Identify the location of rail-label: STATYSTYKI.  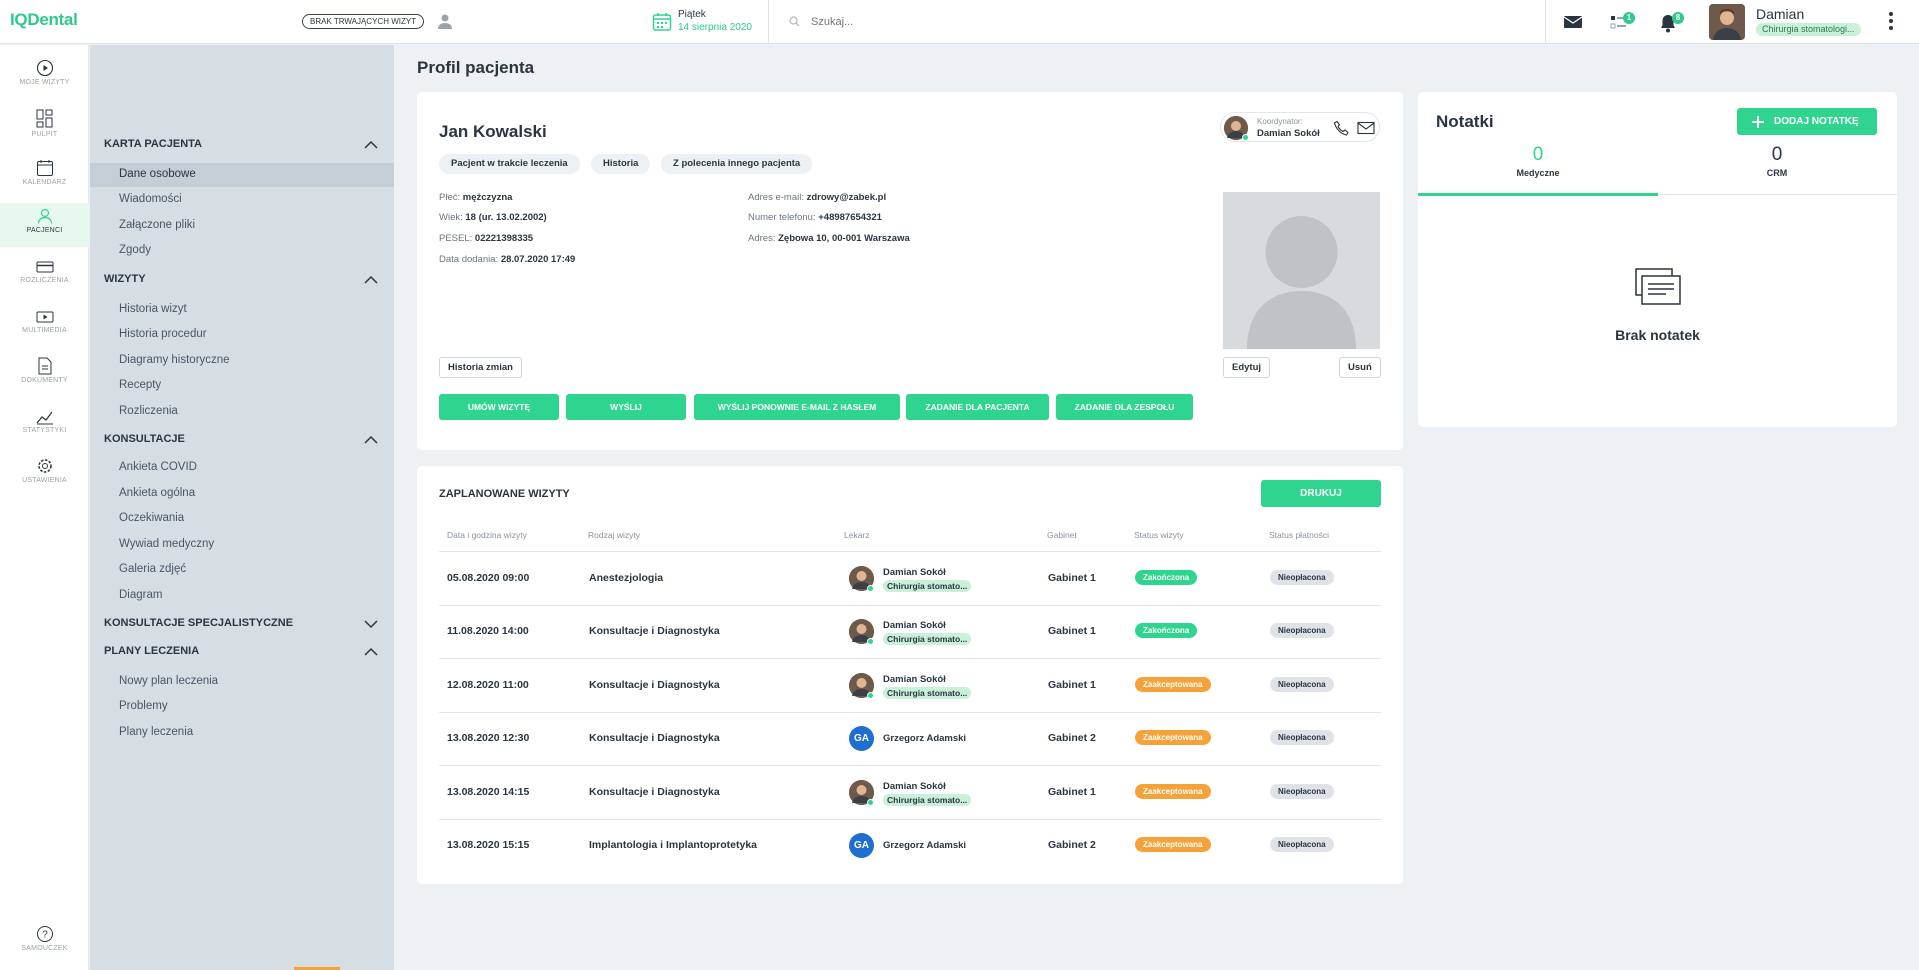
(44, 430).